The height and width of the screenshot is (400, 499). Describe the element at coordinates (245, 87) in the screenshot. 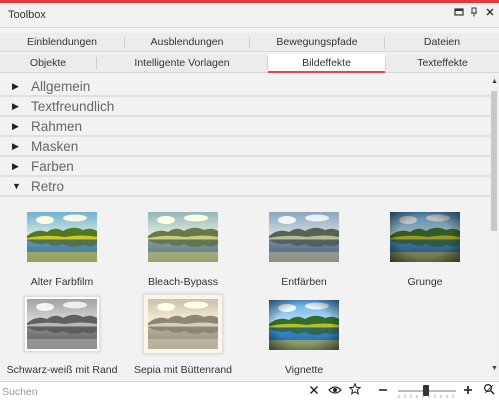

I see `group-allgemein: ▶ Allgemein` at that location.